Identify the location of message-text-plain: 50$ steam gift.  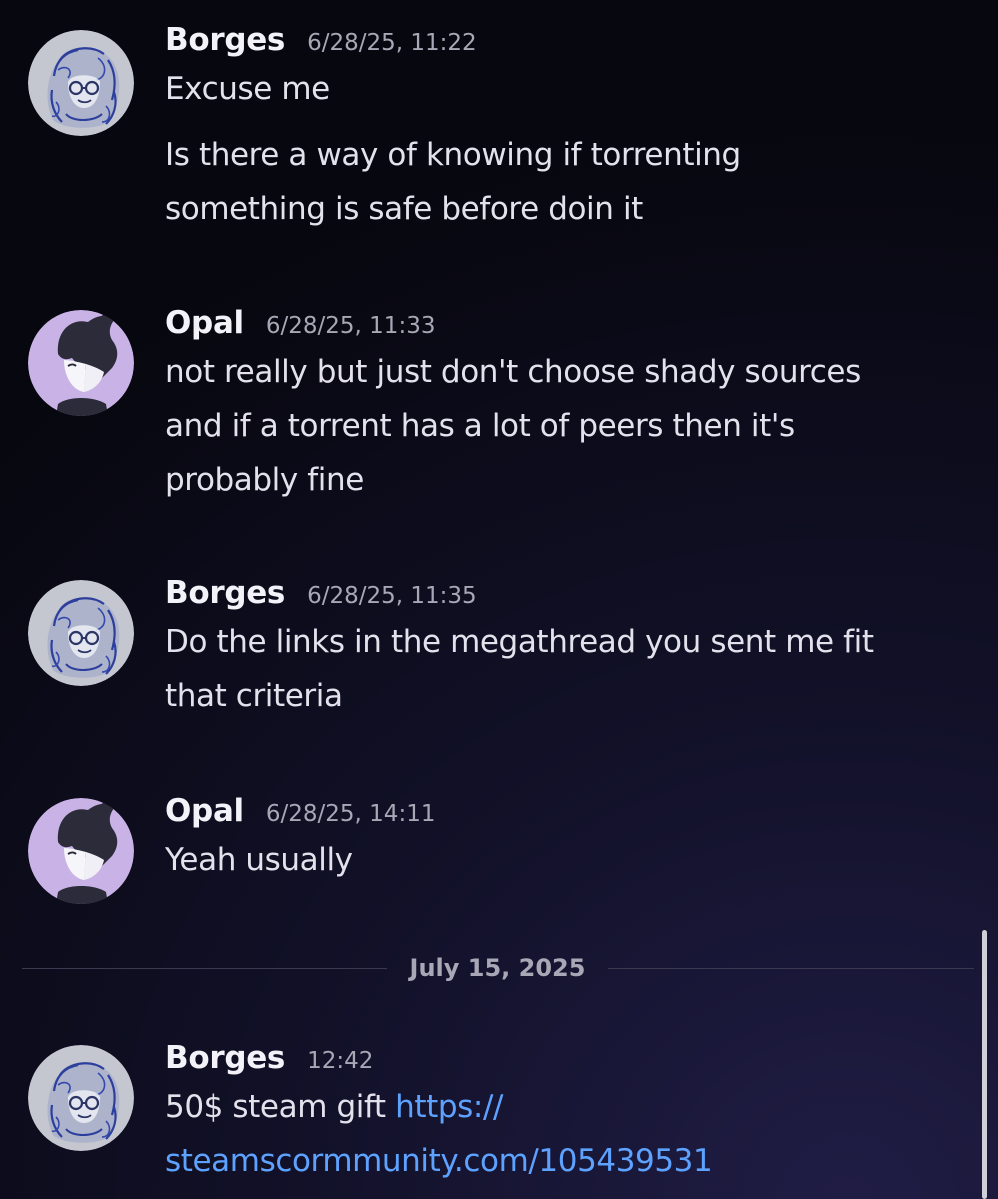
(280, 1107).